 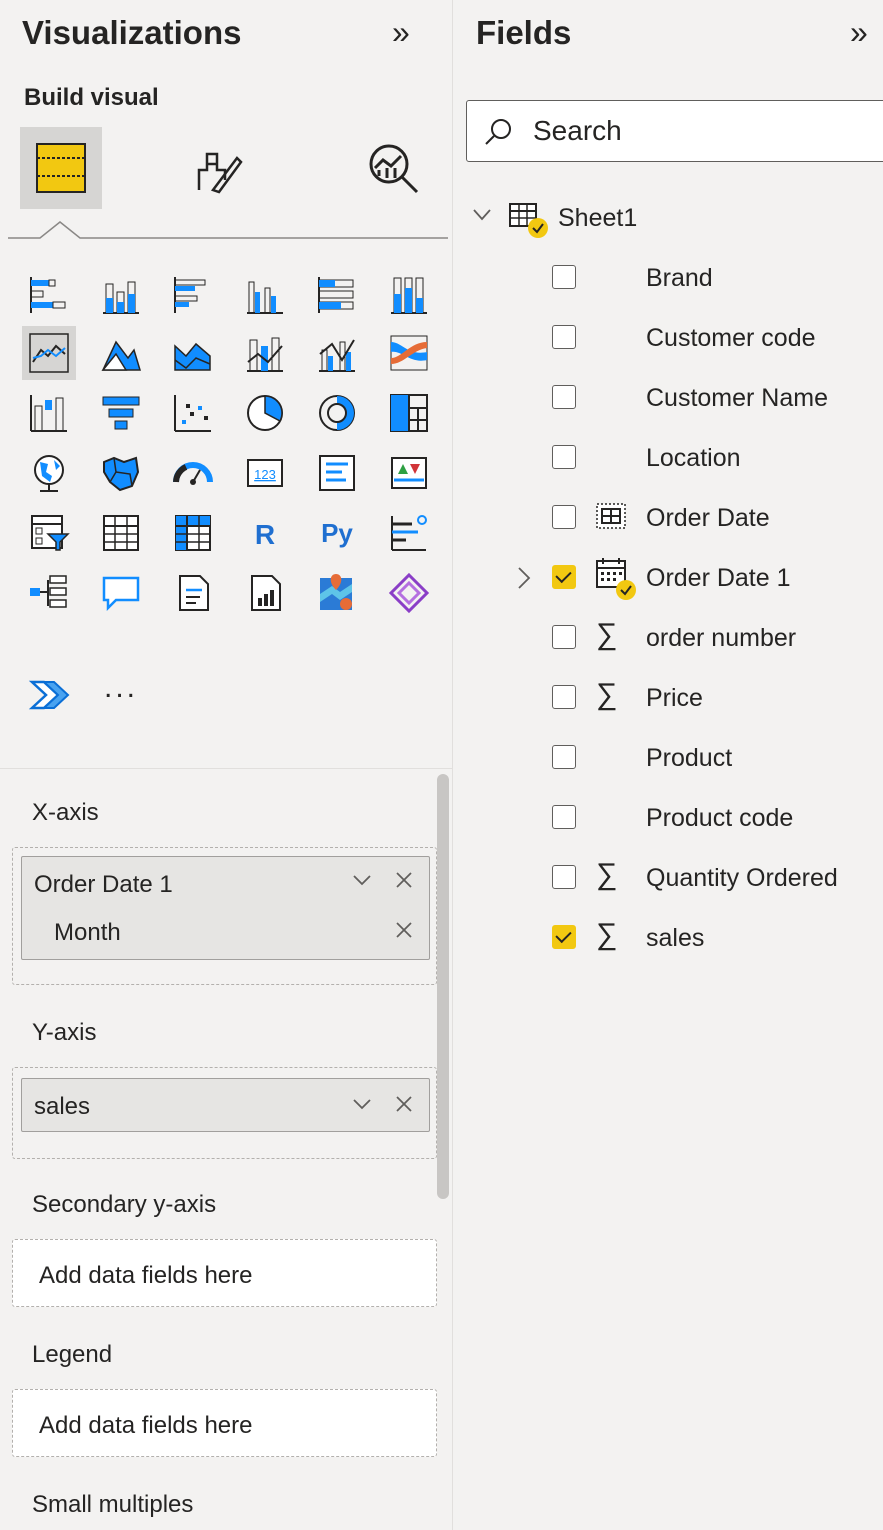 What do you see at coordinates (859, 32) in the screenshot?
I see `collapse-fields-icon: »` at bounding box center [859, 32].